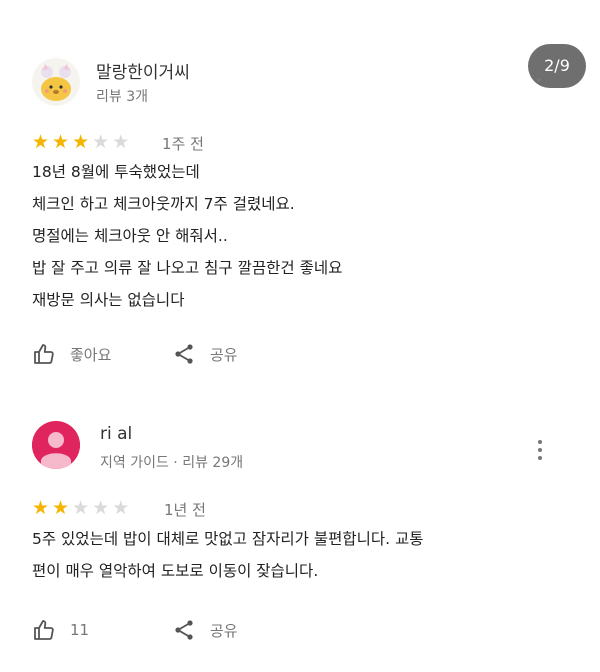 The height and width of the screenshot is (672, 600). I want to click on reviewer-meta: 지역 가이드 · 리뷰 29개, so click(171, 462).